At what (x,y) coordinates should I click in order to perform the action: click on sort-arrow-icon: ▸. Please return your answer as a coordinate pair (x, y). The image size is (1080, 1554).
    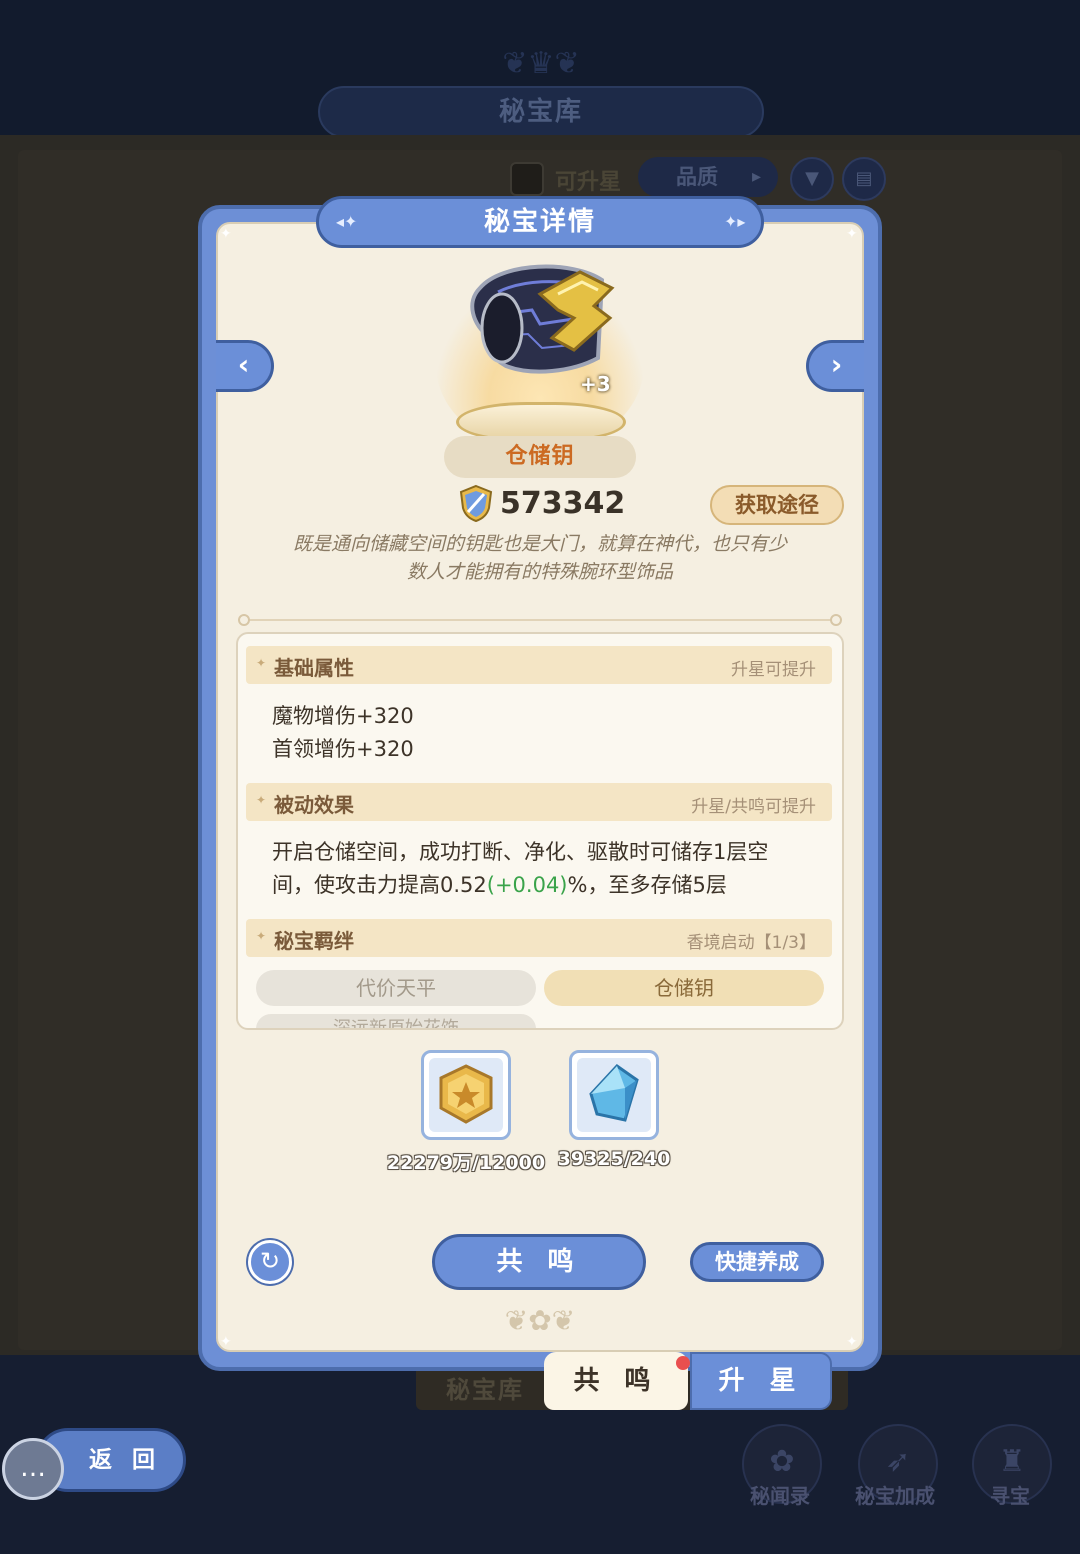
    Looking at the image, I should click on (757, 176).